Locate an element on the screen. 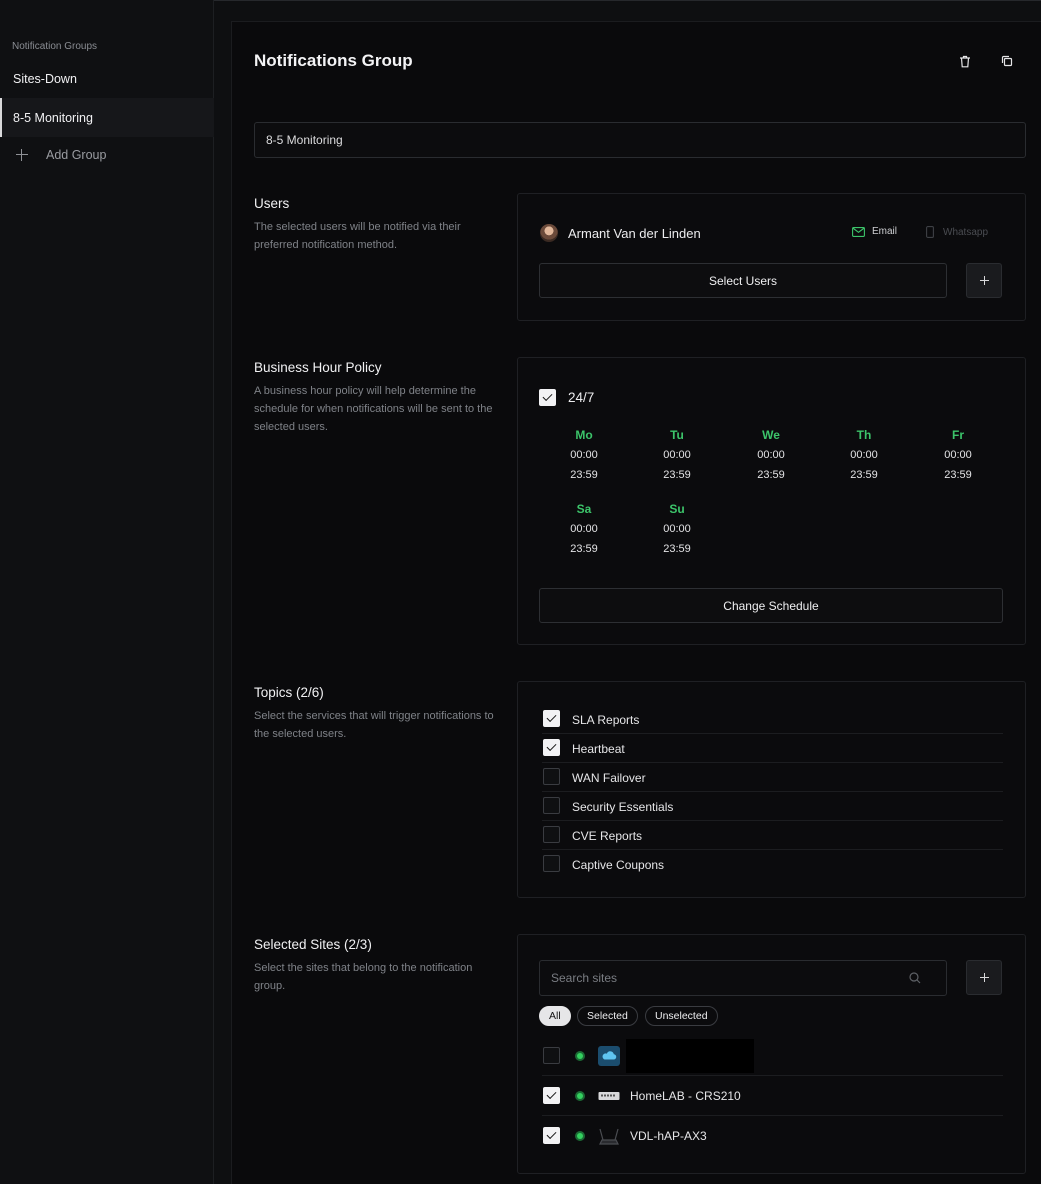 The image size is (1041, 1184). users-section-title: Users is located at coordinates (272, 203).